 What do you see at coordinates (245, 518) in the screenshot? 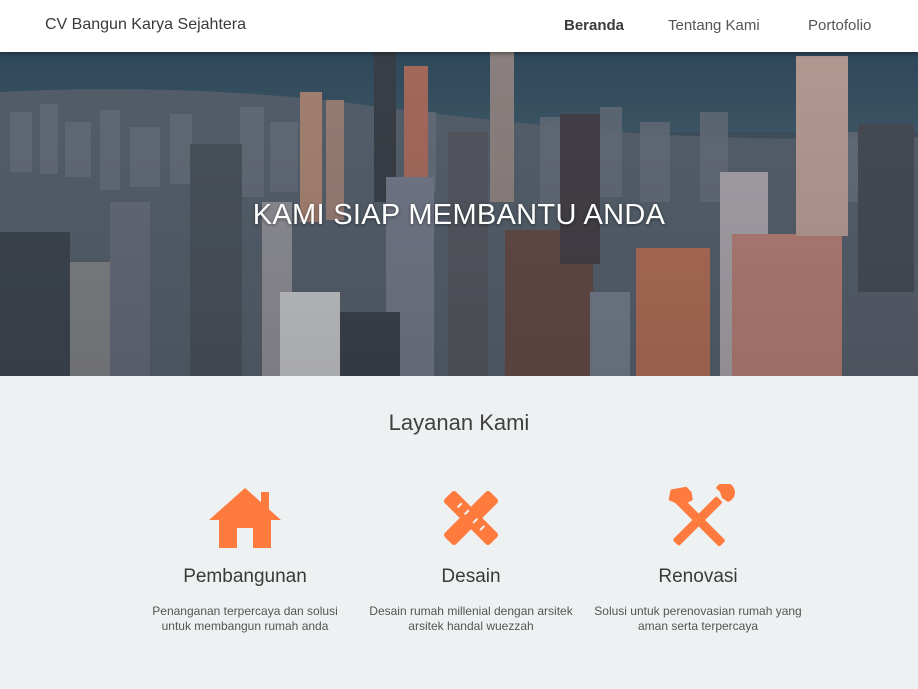
I see `house-icon` at bounding box center [245, 518].